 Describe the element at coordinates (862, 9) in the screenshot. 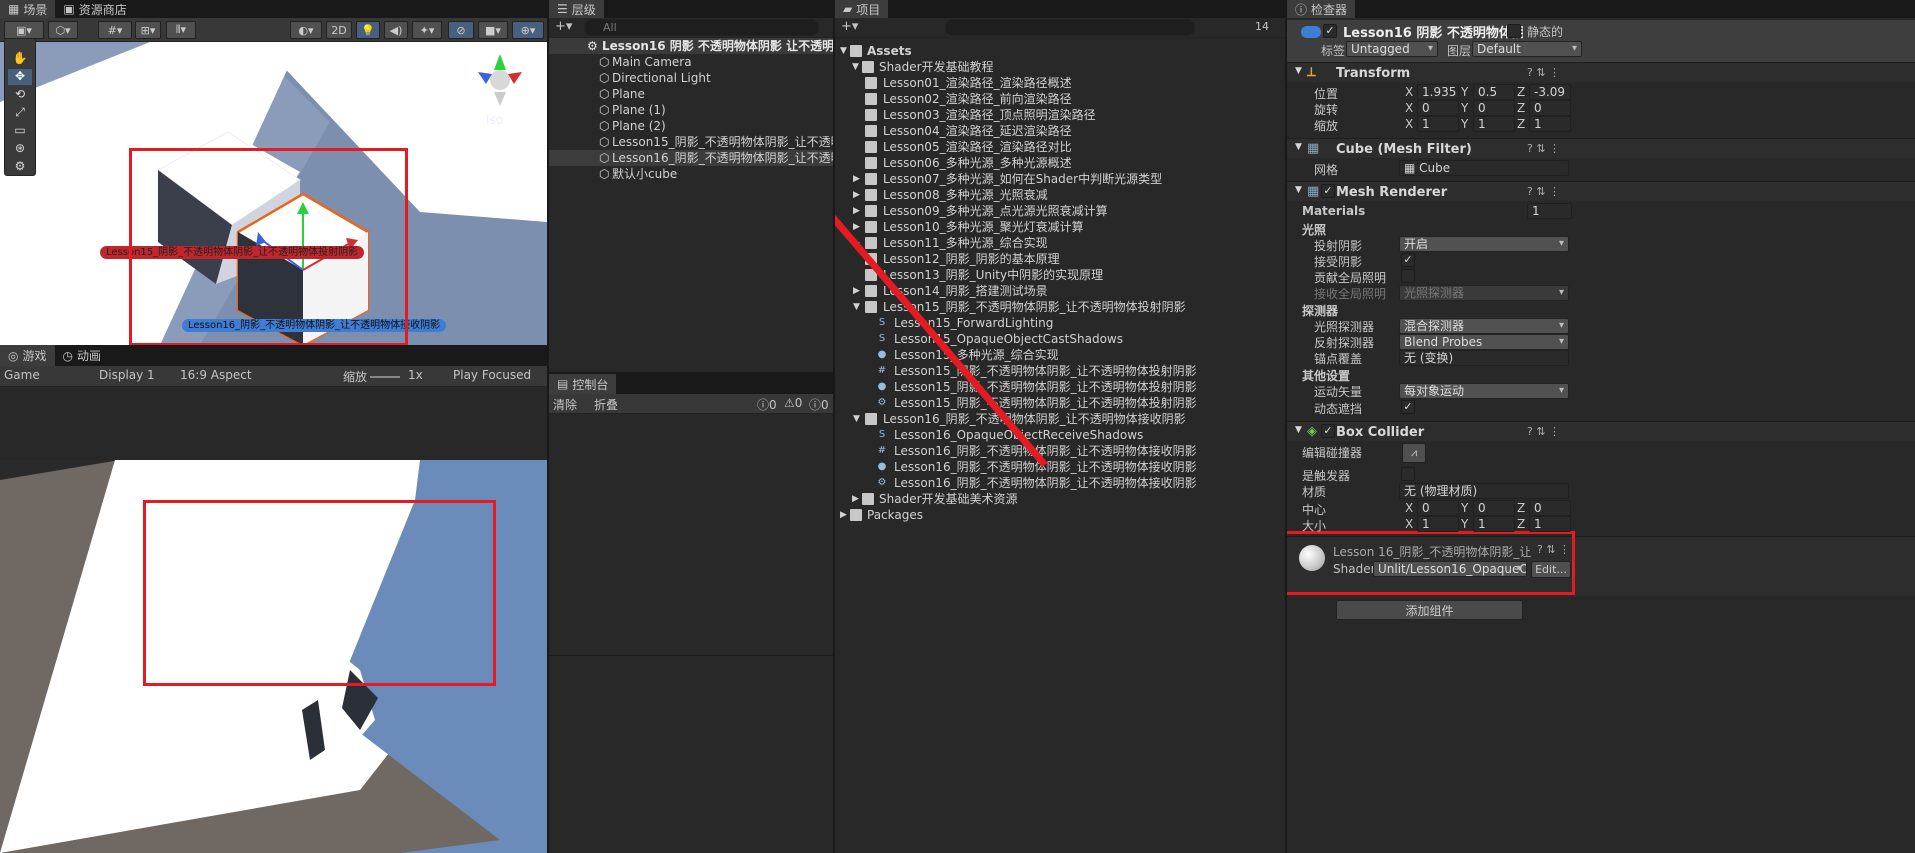

I see `tab-project: ▰ 项目` at that location.